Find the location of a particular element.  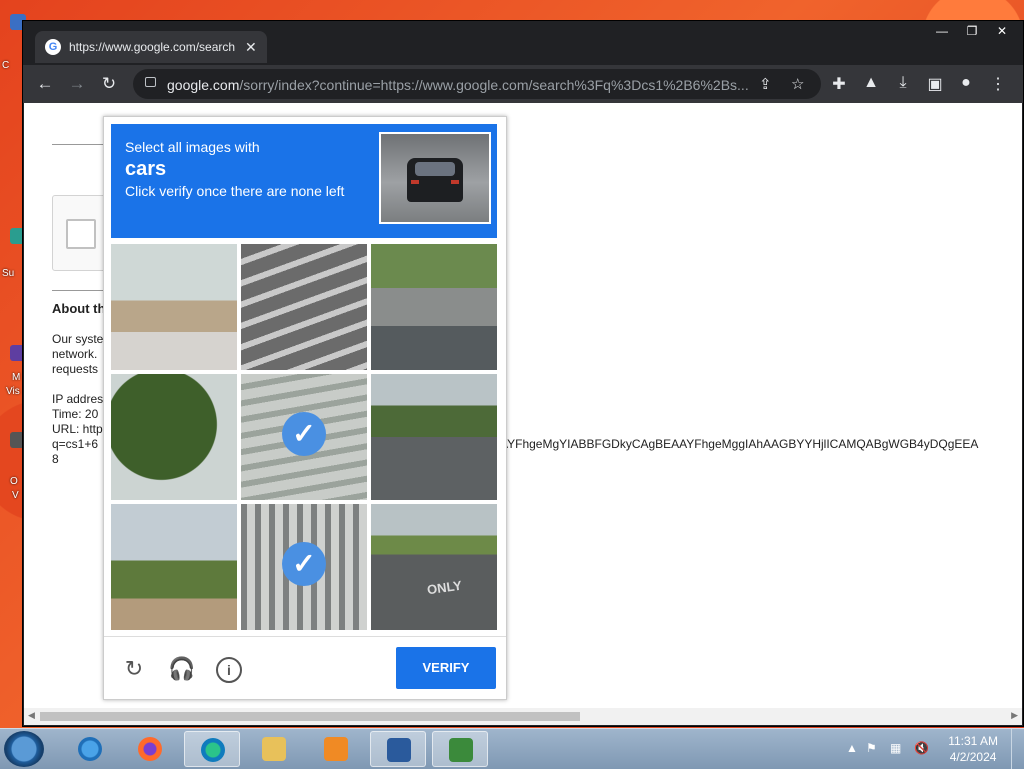

lock-icon is located at coordinates (150, 82).